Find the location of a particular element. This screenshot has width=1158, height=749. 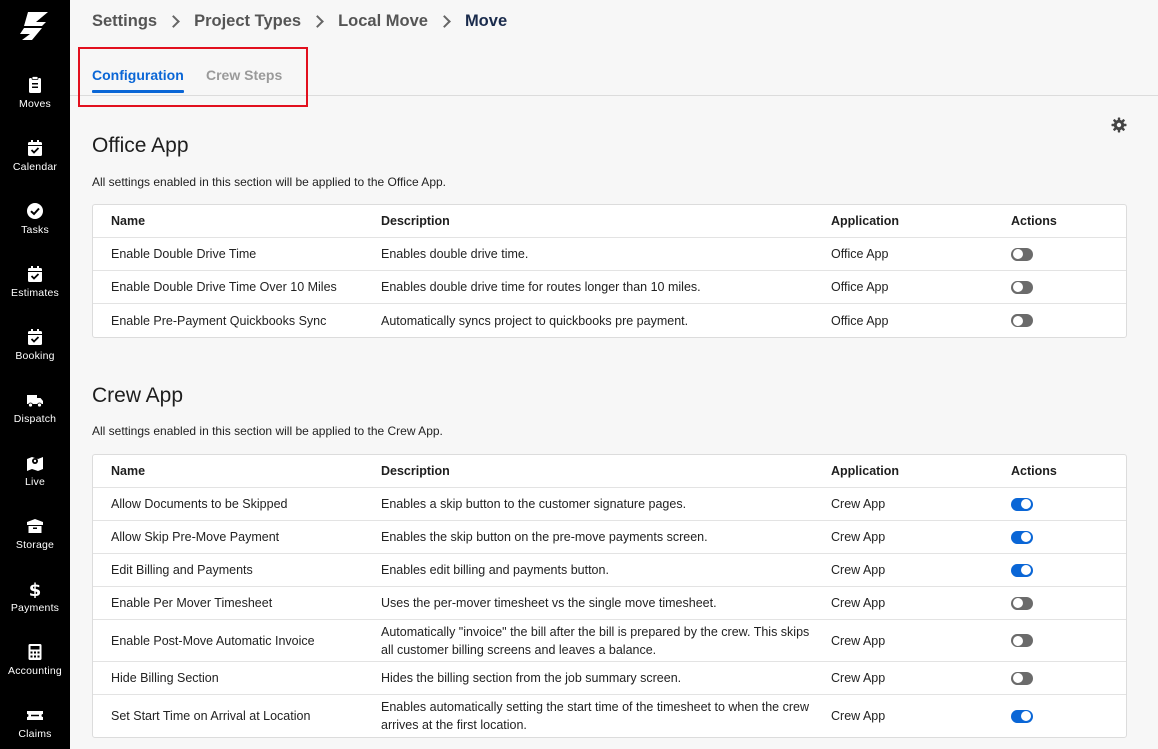

sidebar-item-estimates: Estimates is located at coordinates (35, 291).